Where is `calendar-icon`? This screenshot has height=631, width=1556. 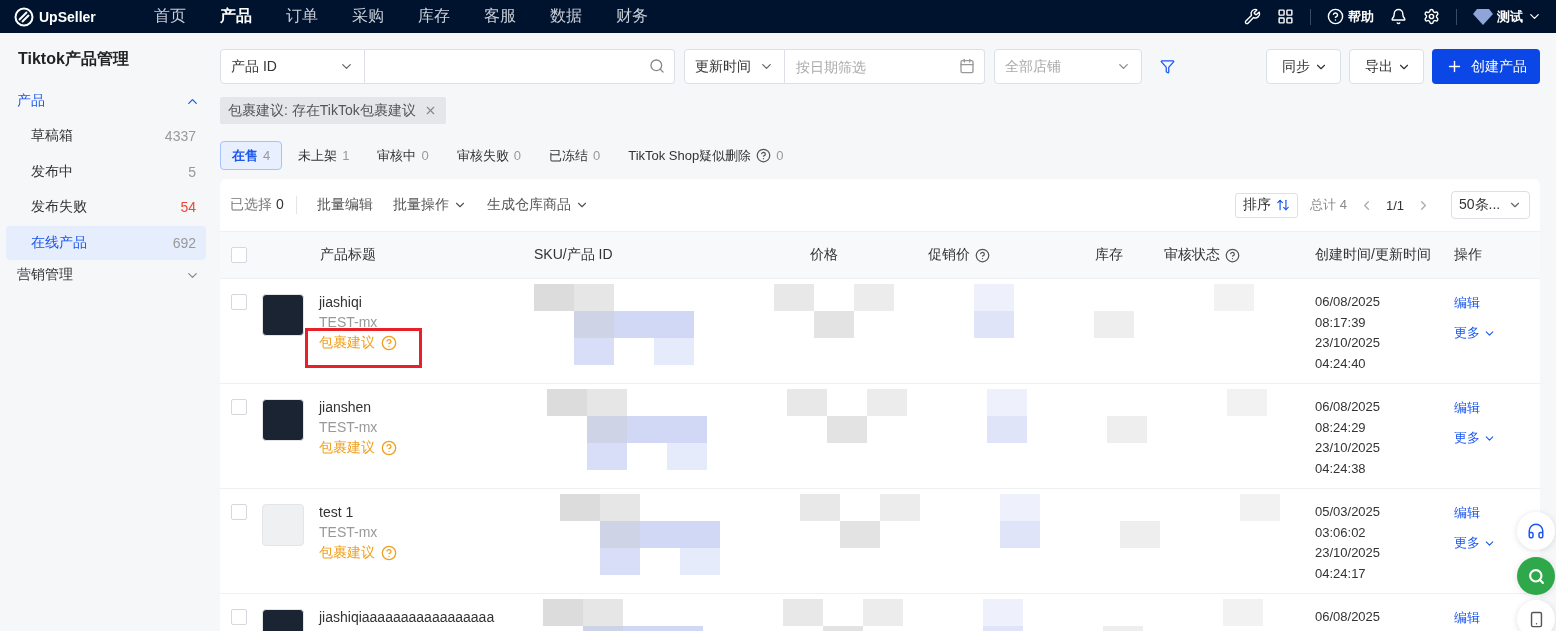 calendar-icon is located at coordinates (967, 66).